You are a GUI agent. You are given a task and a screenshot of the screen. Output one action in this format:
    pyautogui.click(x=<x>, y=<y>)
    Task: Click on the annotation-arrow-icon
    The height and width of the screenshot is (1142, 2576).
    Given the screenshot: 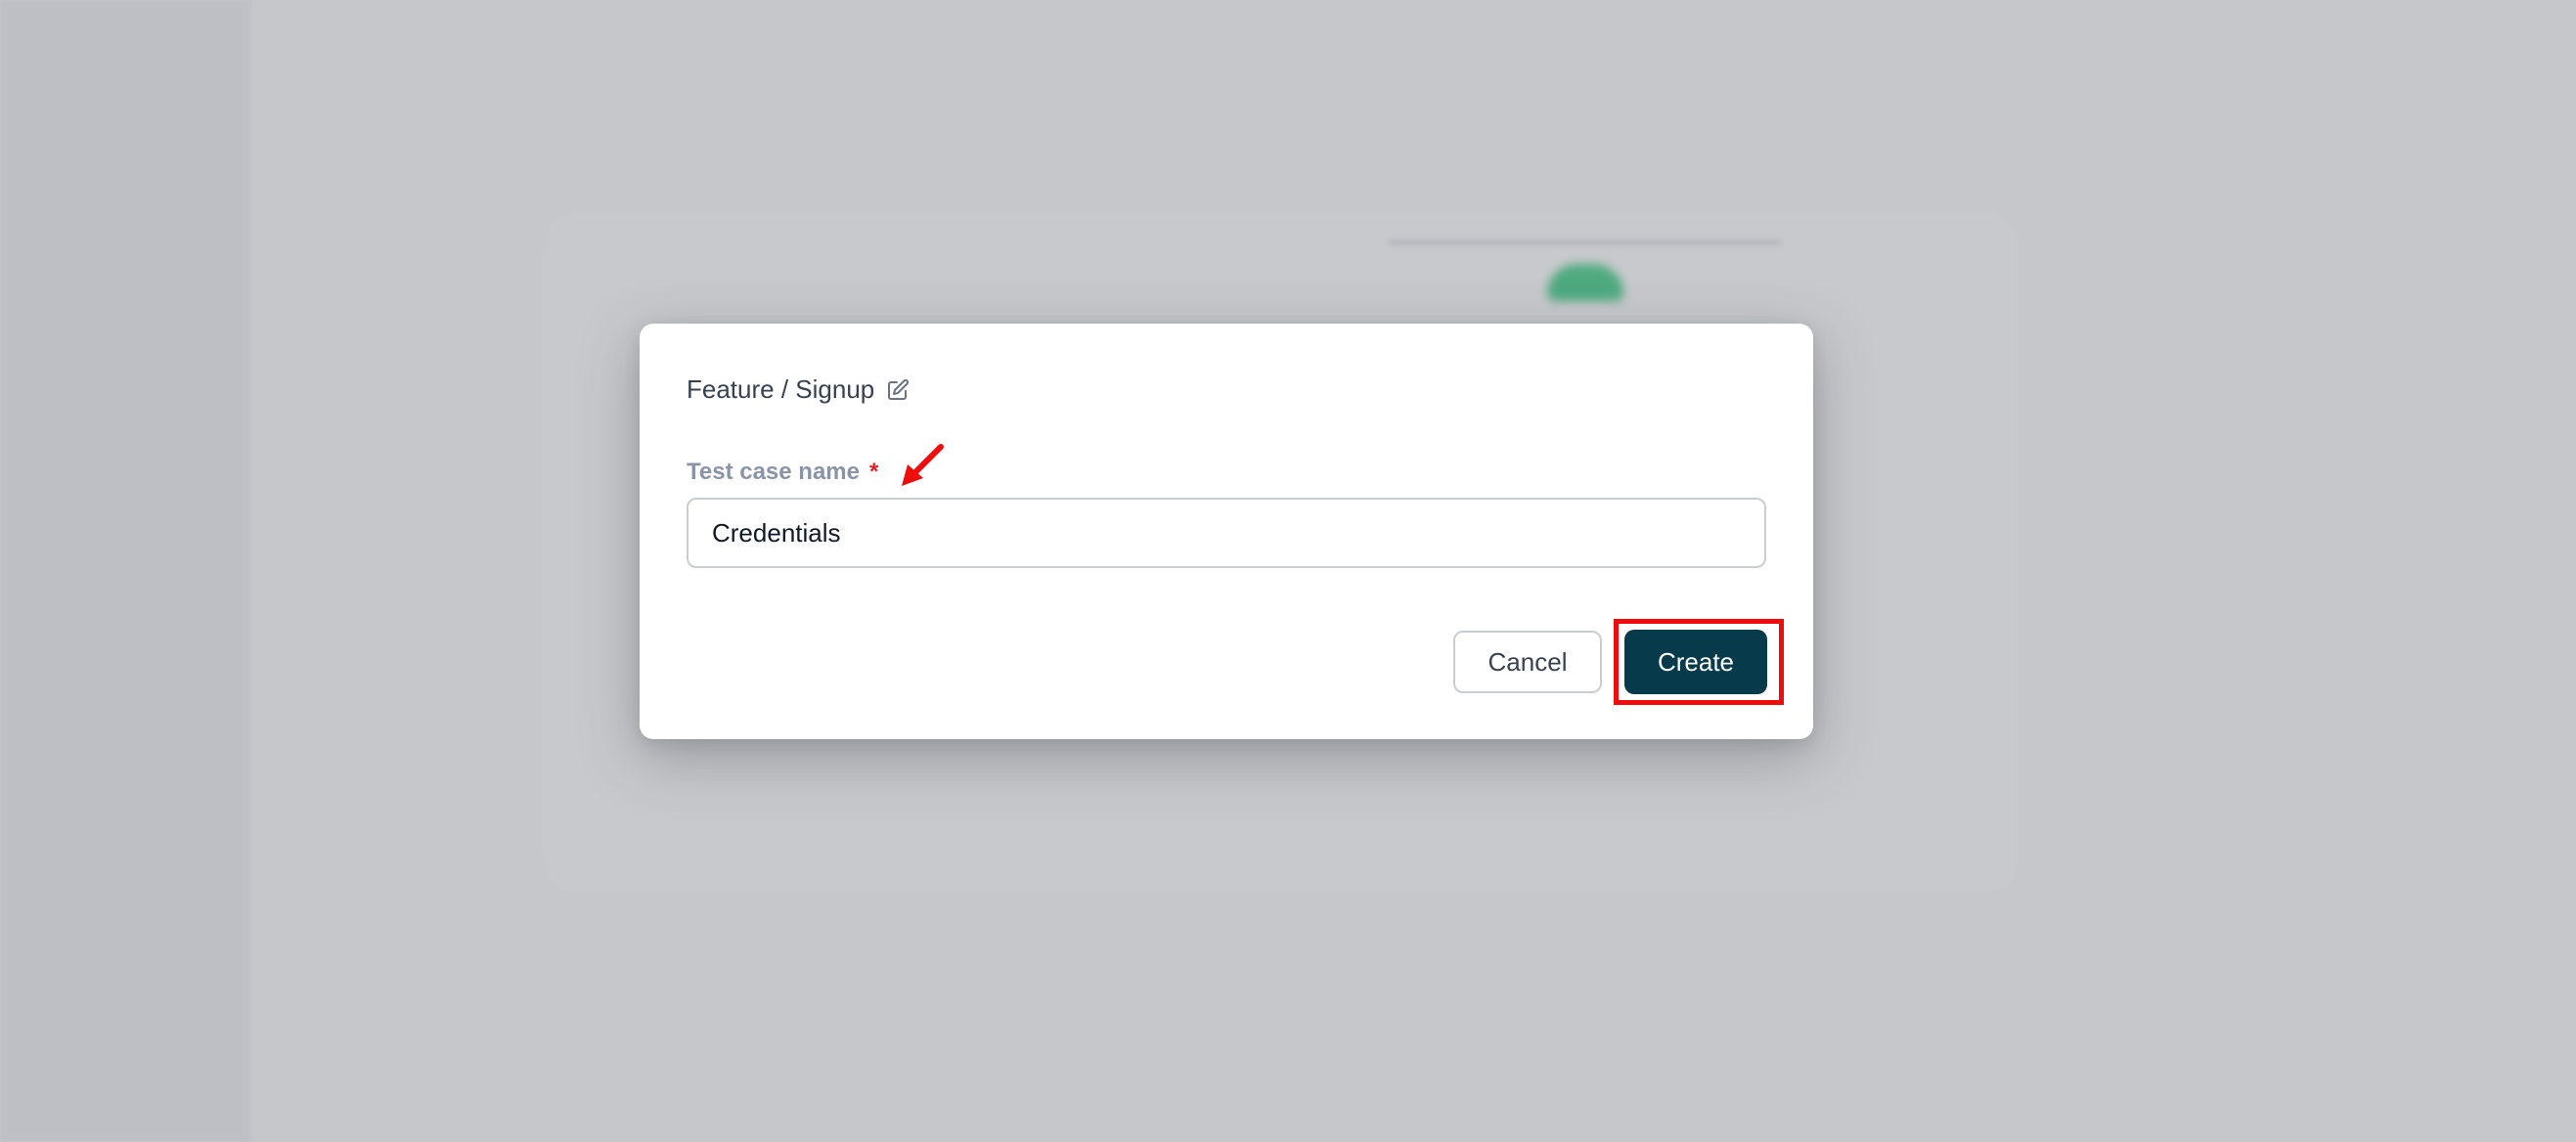 What is the action you would take?
    pyautogui.click(x=923, y=465)
    